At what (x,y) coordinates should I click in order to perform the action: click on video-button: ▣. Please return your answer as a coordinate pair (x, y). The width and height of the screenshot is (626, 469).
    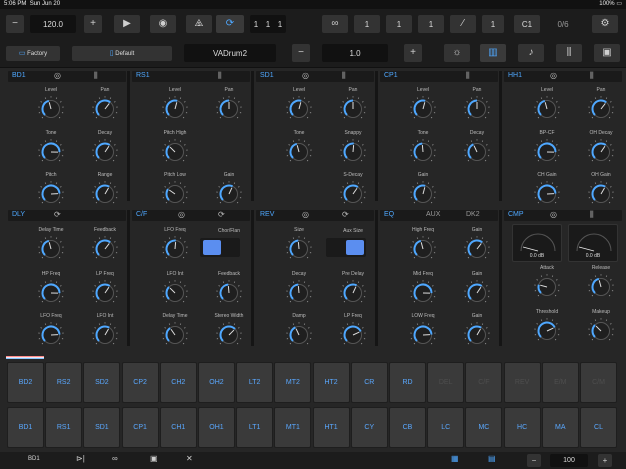
    Looking at the image, I should click on (607, 53).